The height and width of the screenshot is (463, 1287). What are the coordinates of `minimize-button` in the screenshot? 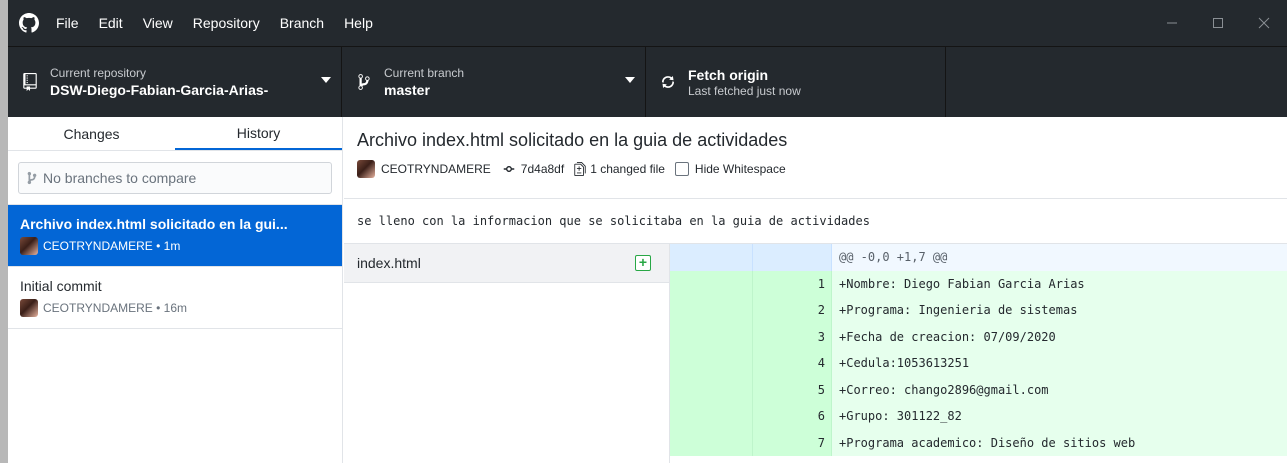 It's located at (1172, 23).